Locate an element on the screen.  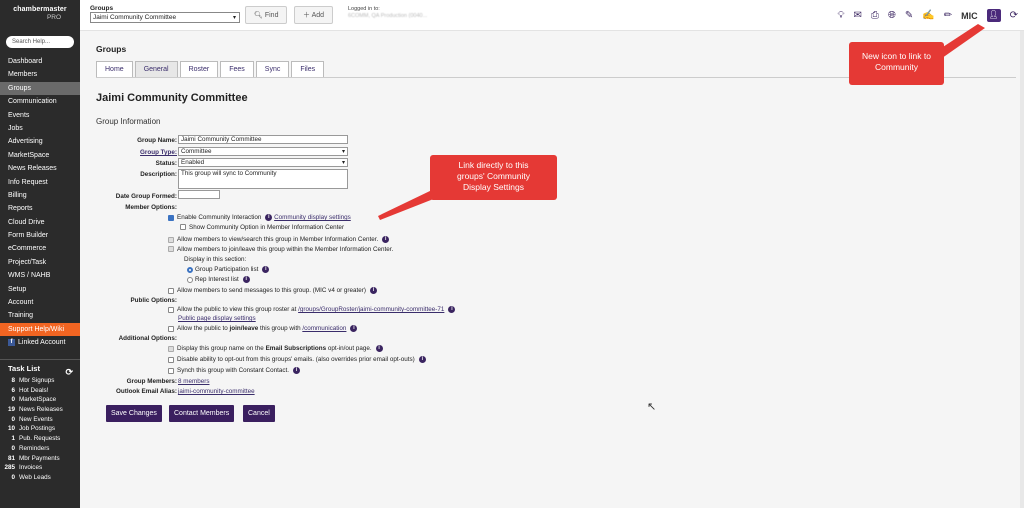
allow-join-checkbox is located at coordinates (171, 249).